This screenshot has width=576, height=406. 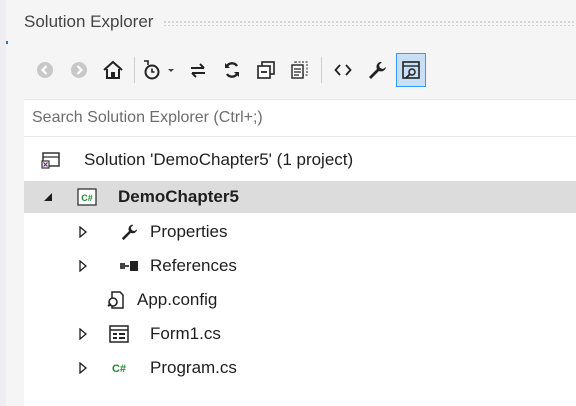 I want to click on back-circle-icon, so click(x=45, y=70).